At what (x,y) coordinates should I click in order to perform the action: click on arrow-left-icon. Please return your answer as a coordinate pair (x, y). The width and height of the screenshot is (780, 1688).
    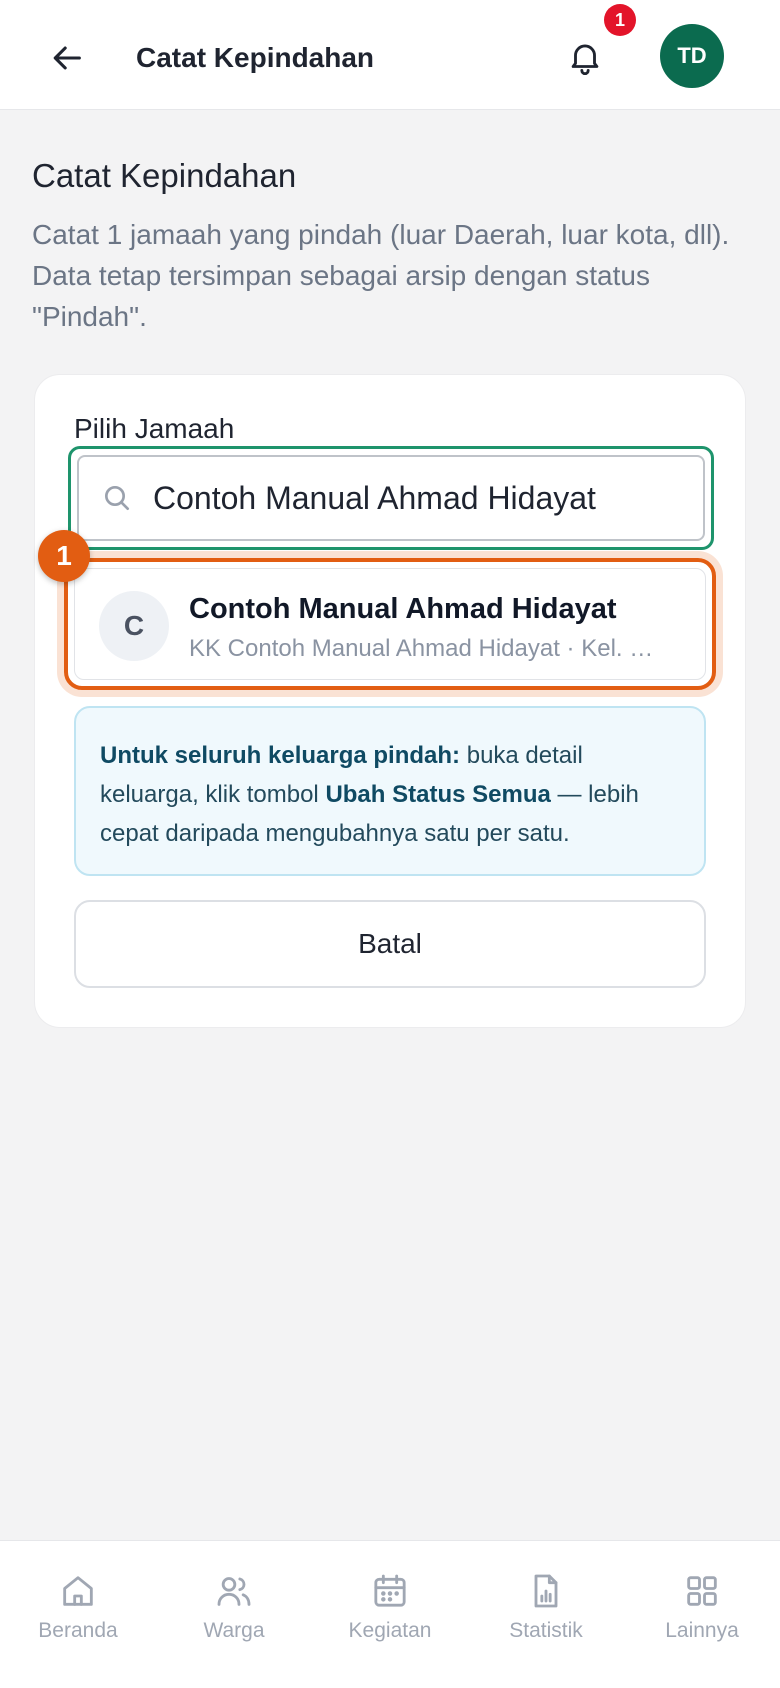
    Looking at the image, I should click on (67, 58).